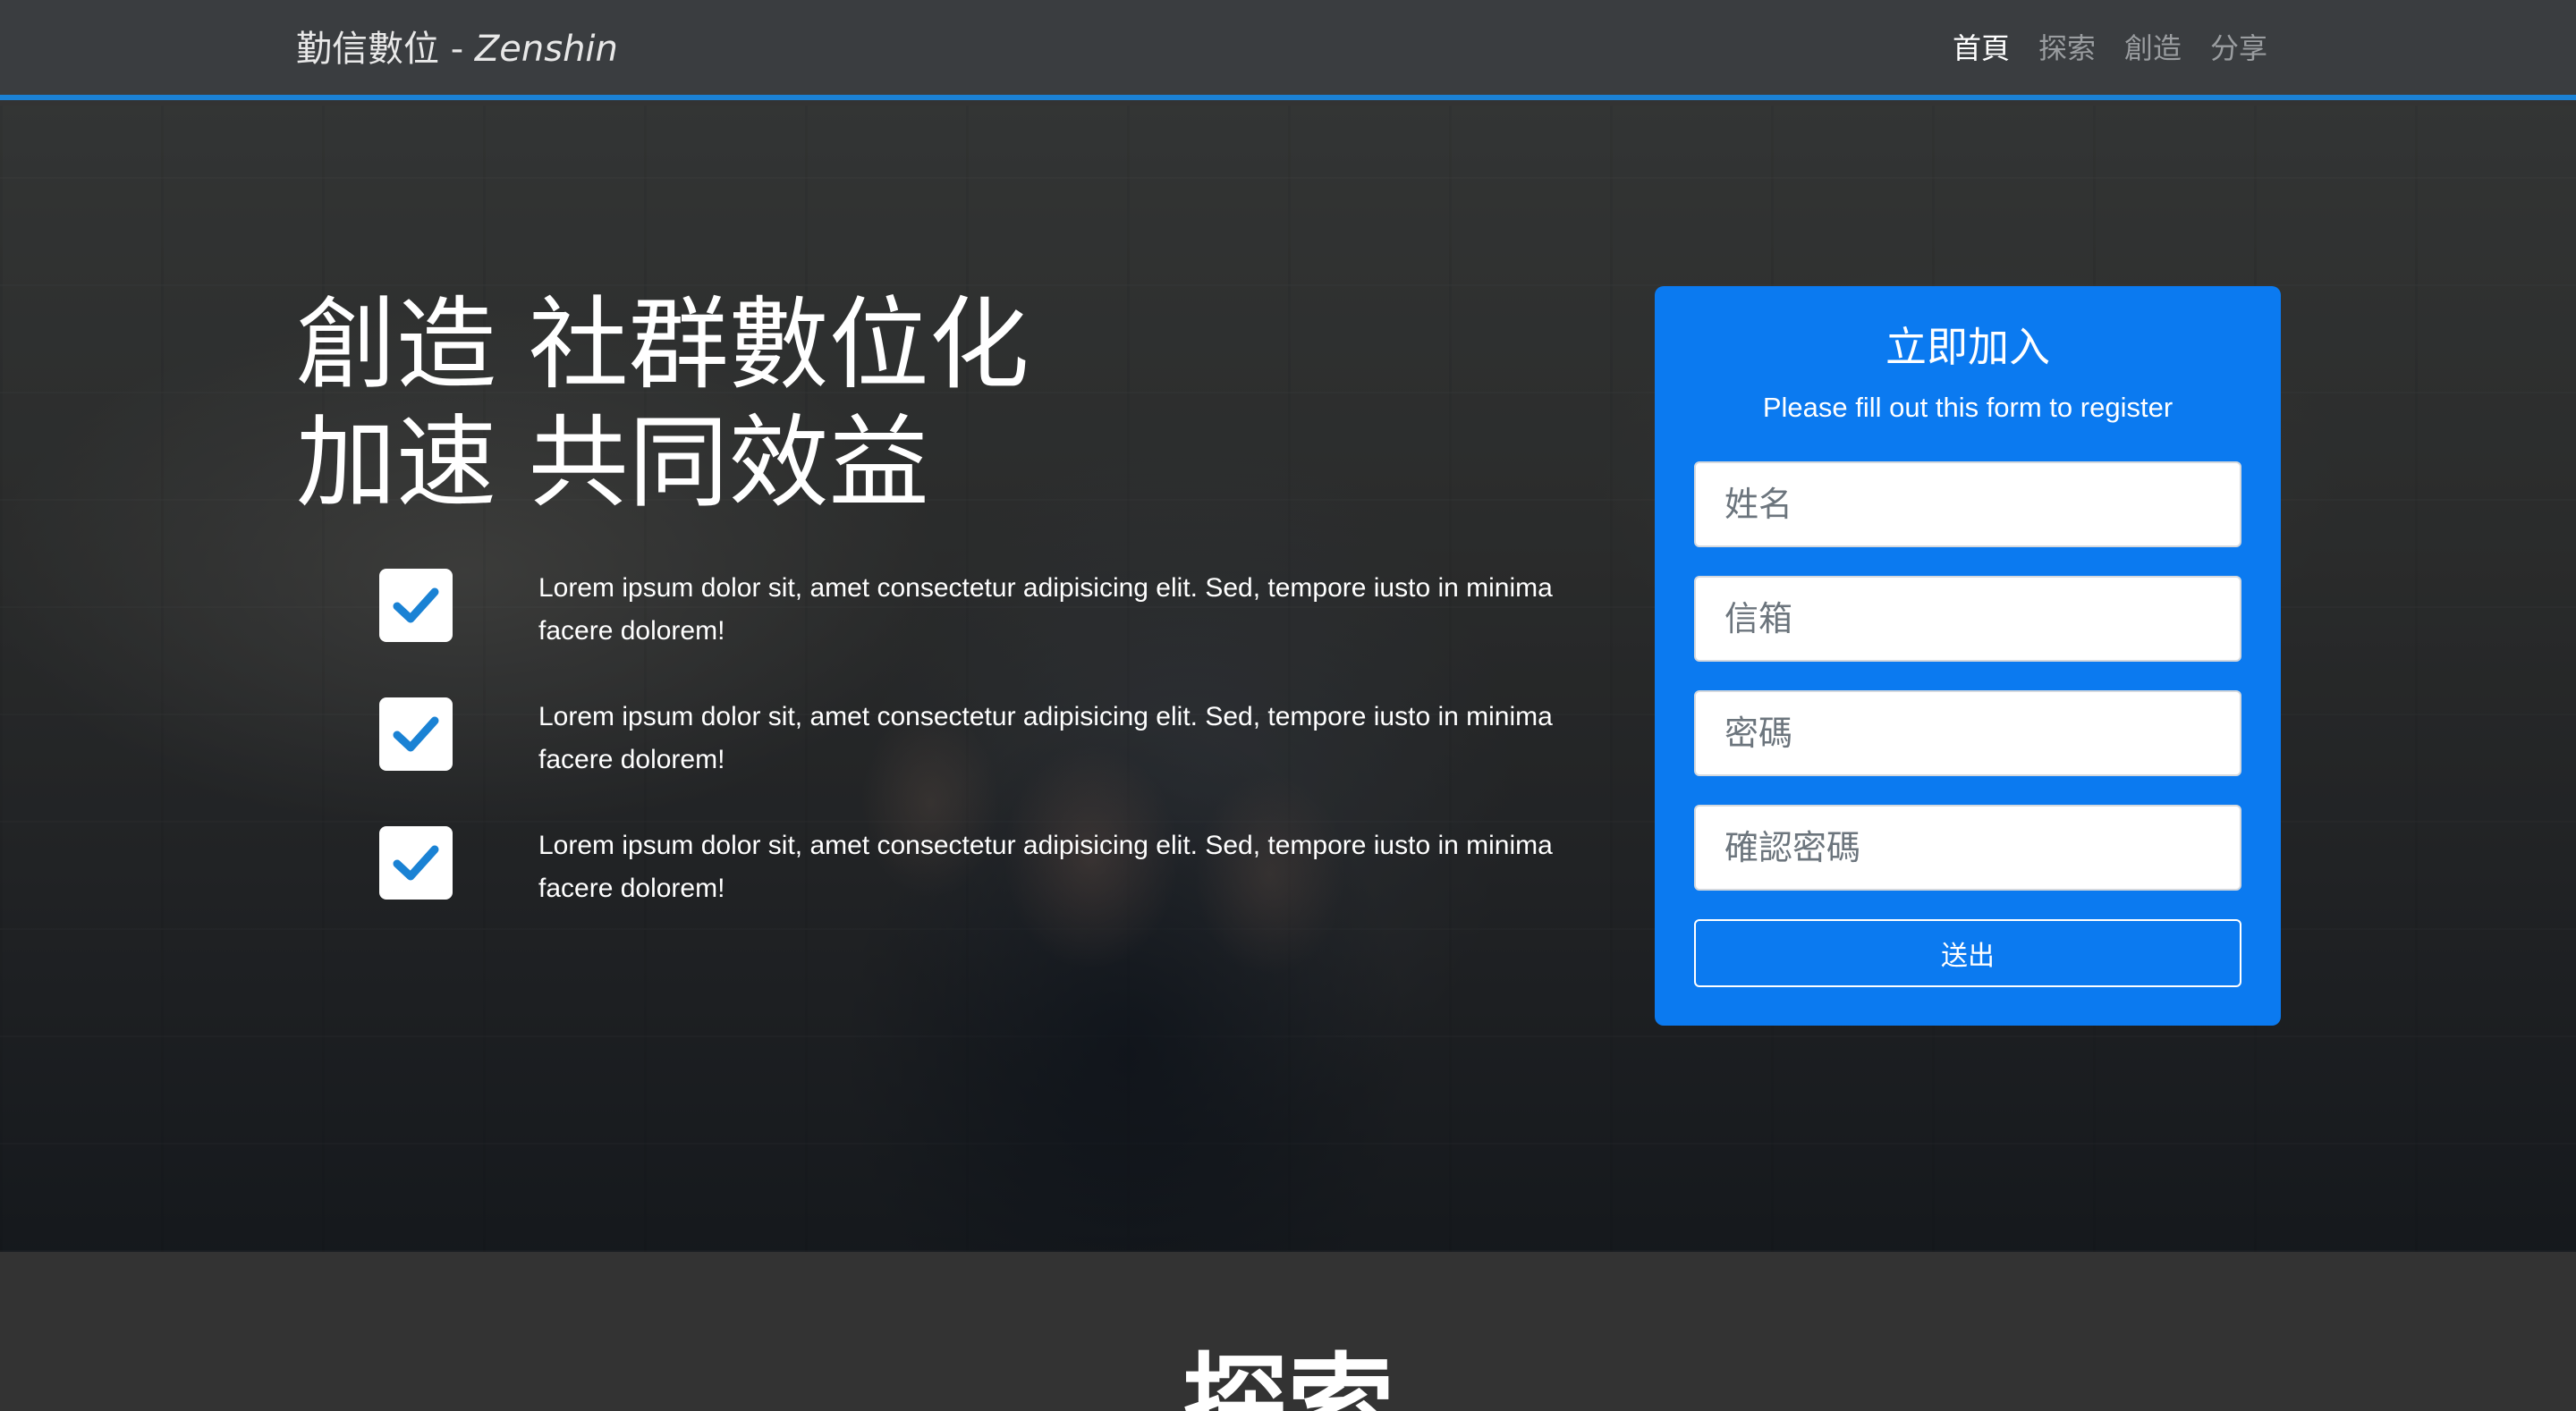 This screenshot has width=2576, height=1411. What do you see at coordinates (1967, 848) in the screenshot?
I see `confirm-password-input` at bounding box center [1967, 848].